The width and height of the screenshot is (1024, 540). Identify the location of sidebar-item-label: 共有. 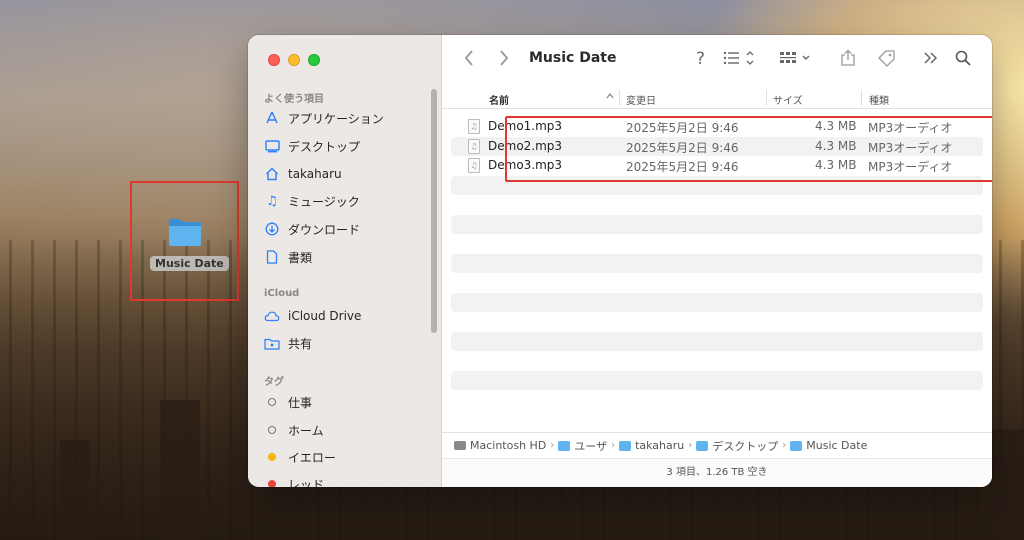
(300, 343).